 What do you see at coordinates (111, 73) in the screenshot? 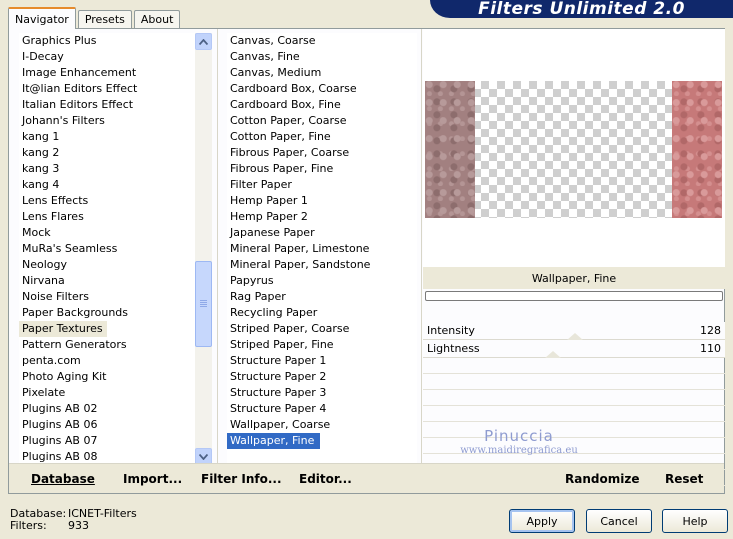
I see `category-item: Image Enhancement` at bounding box center [111, 73].